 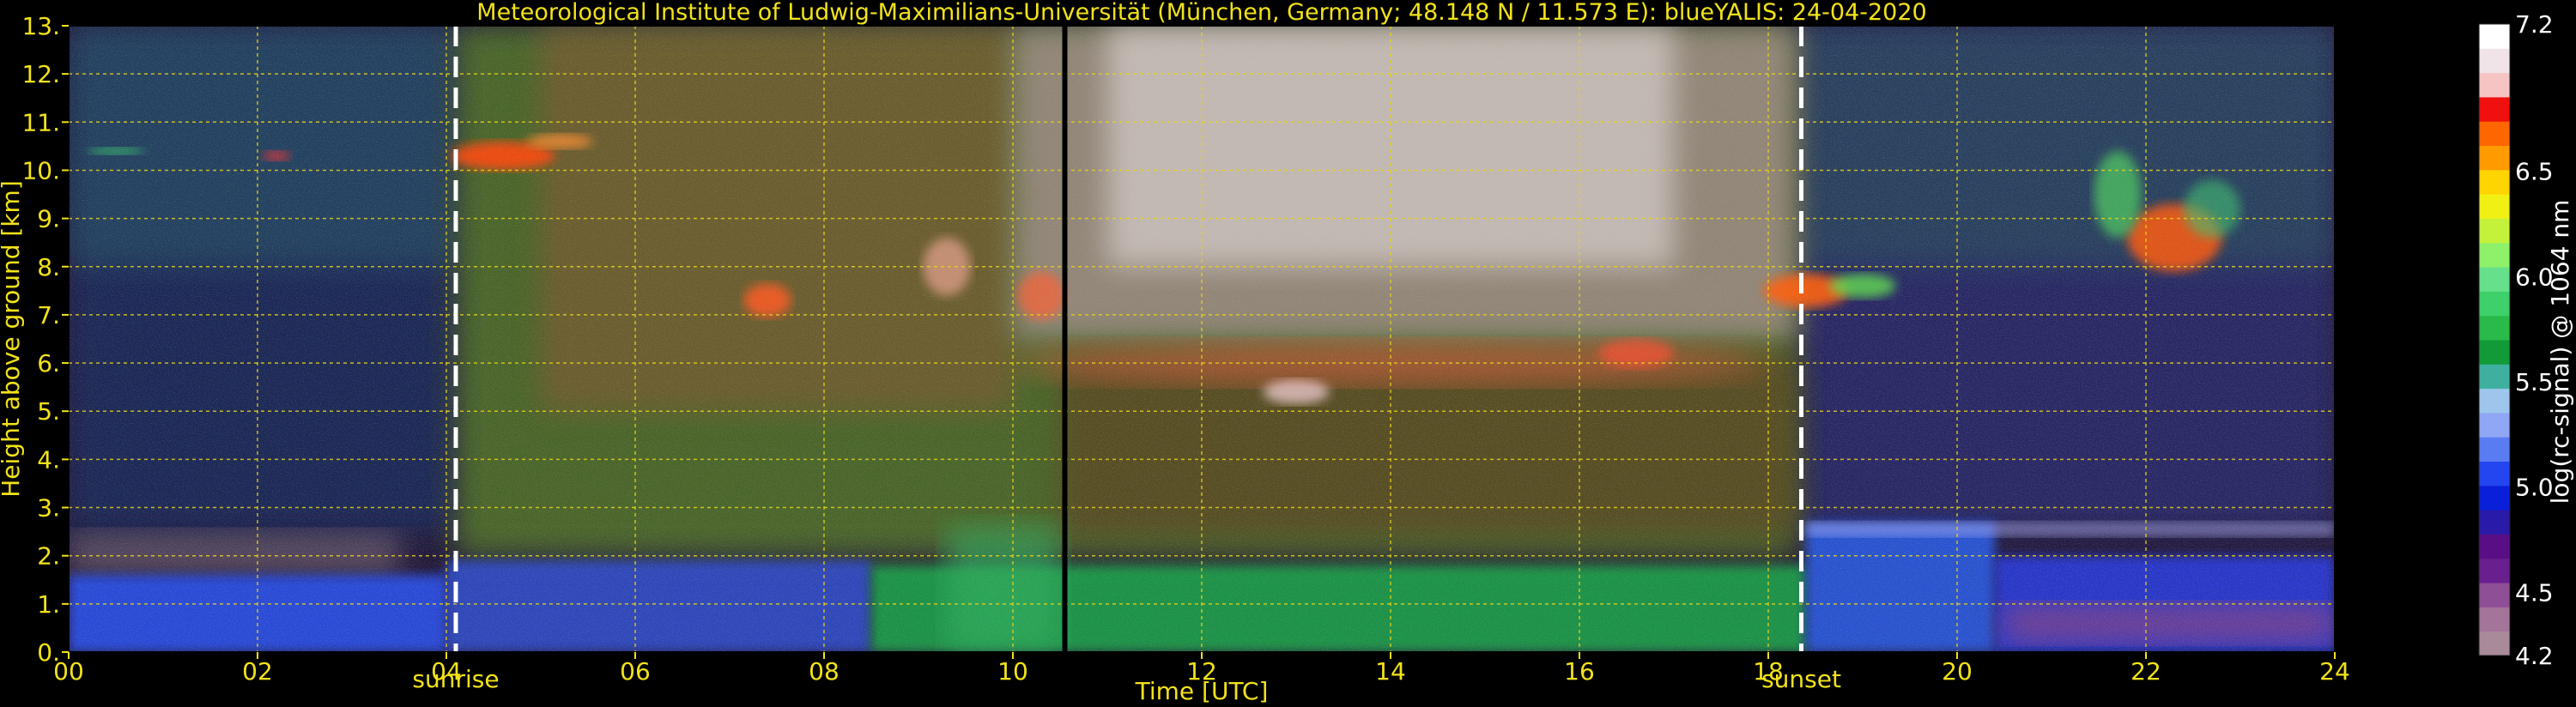 What do you see at coordinates (2146, 671) in the screenshot?
I see `x-tick-label: 22` at bounding box center [2146, 671].